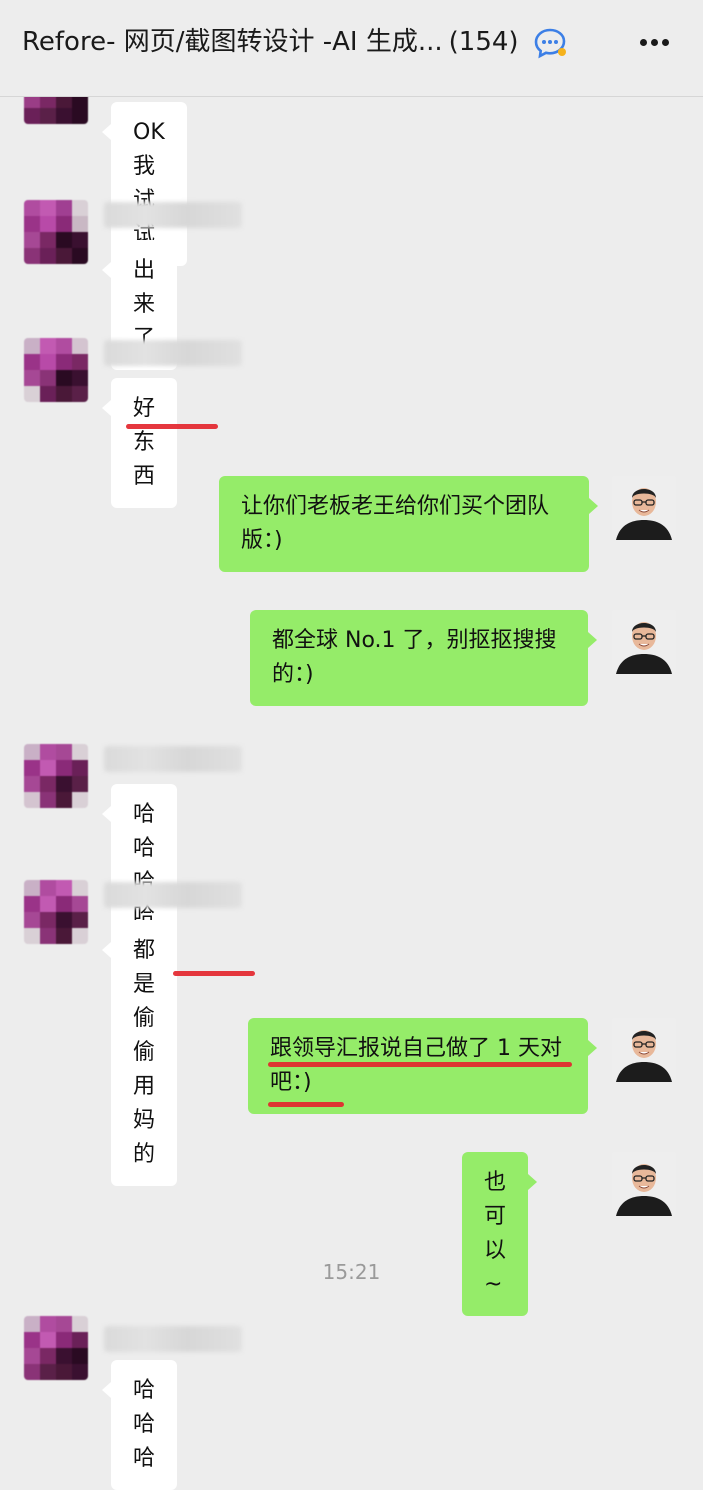 This screenshot has width=703, height=1490. What do you see at coordinates (423, 658) in the screenshot?
I see `message-bubble: 都全球 No.1 了，别抠抠搜搜 的：)` at bounding box center [423, 658].